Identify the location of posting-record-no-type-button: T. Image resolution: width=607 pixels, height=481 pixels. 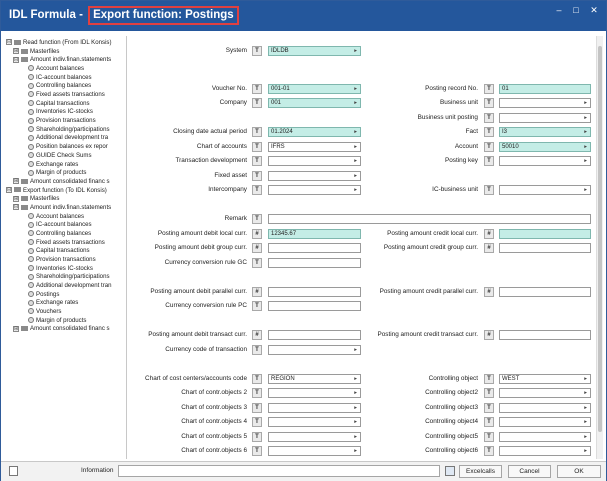
(489, 89).